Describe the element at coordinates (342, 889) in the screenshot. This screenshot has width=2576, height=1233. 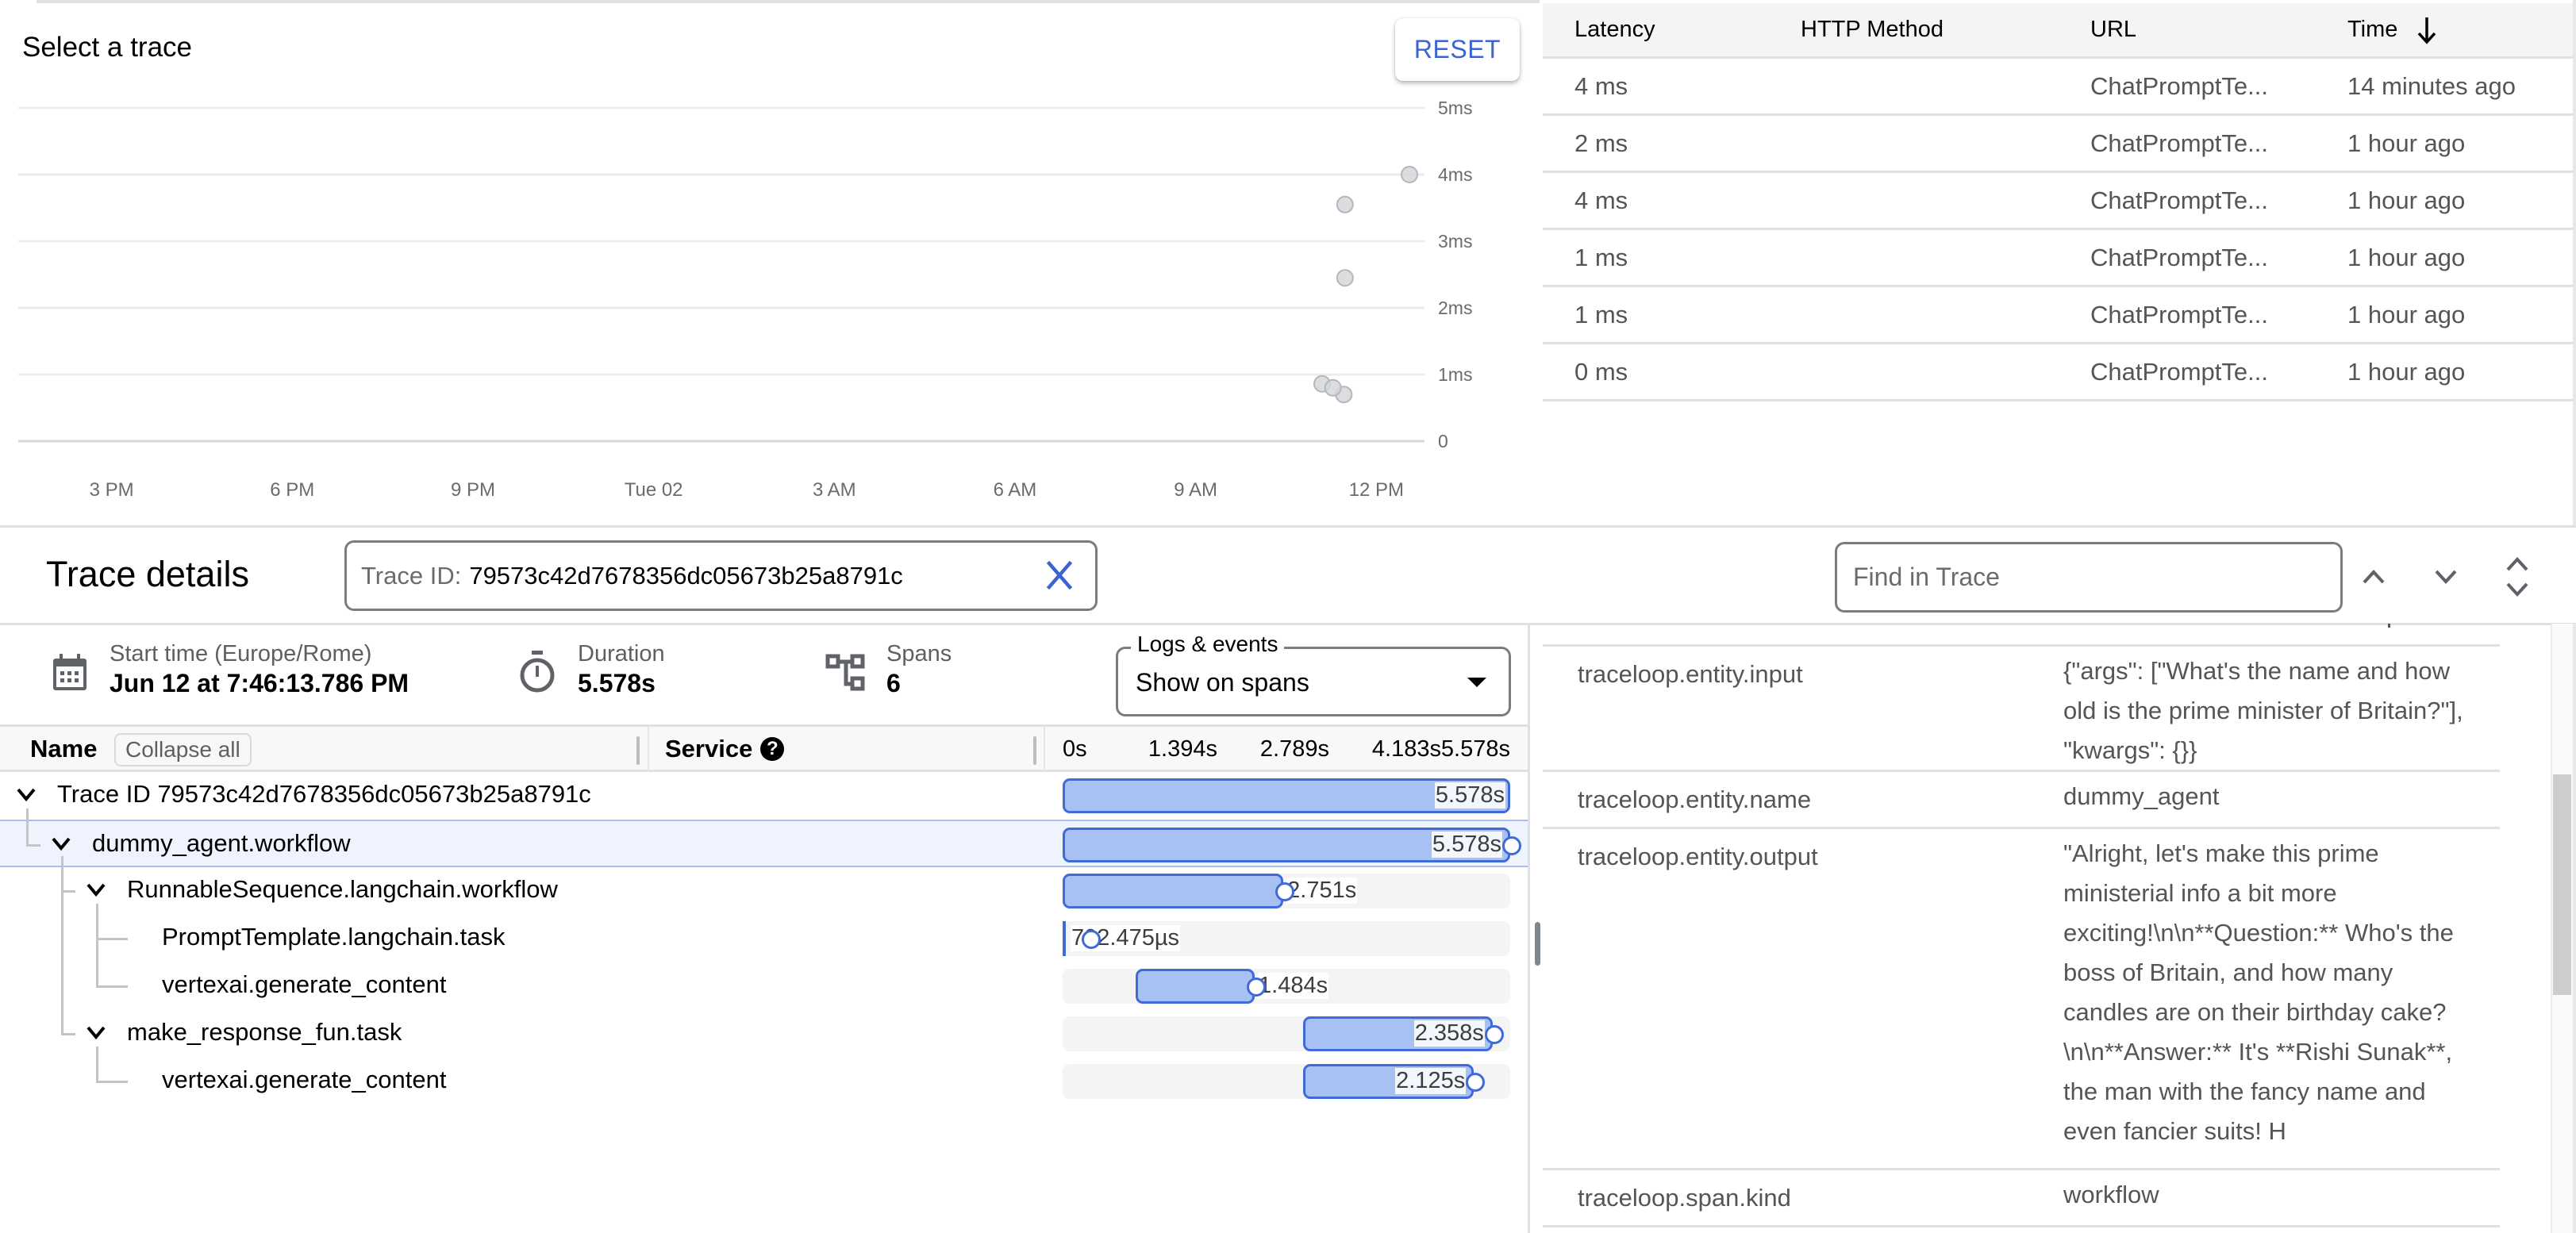
I see `span-name: RunnableSequence.langchain.workflow` at that location.